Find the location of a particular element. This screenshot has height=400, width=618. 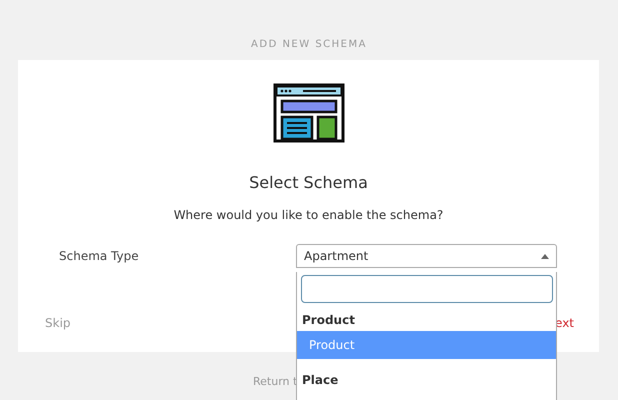

search-field is located at coordinates (427, 289).